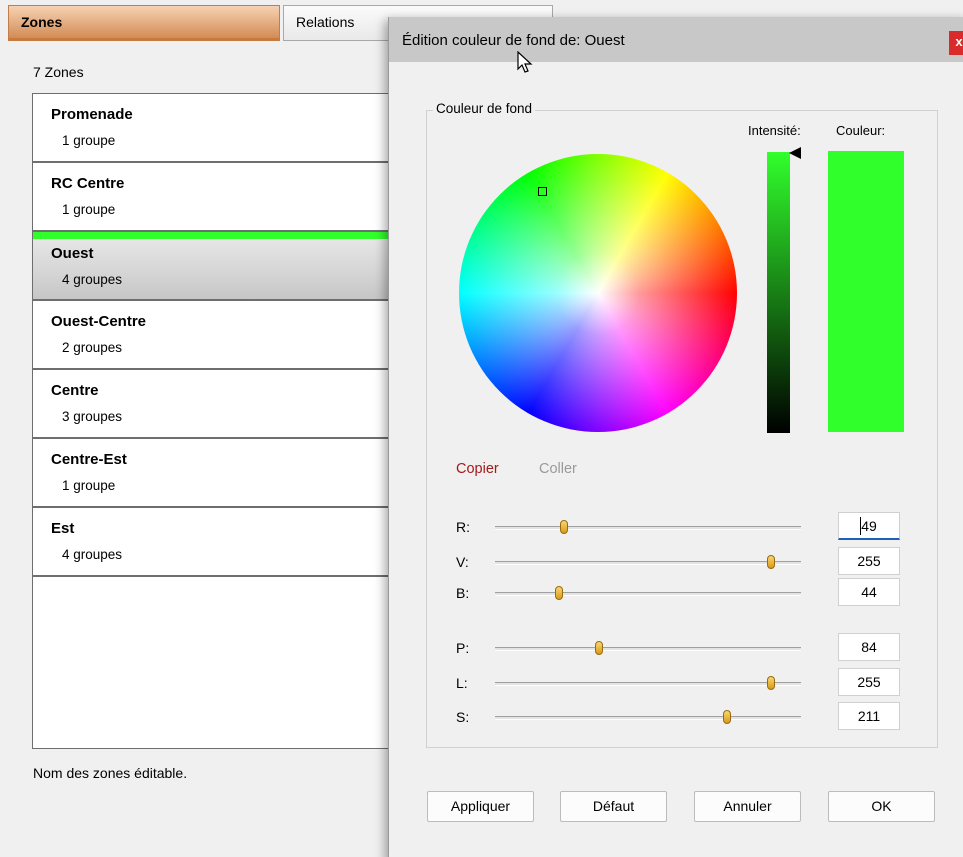 The width and height of the screenshot is (963, 857). What do you see at coordinates (525, 62) in the screenshot?
I see `mouse-cursor-icon` at bounding box center [525, 62].